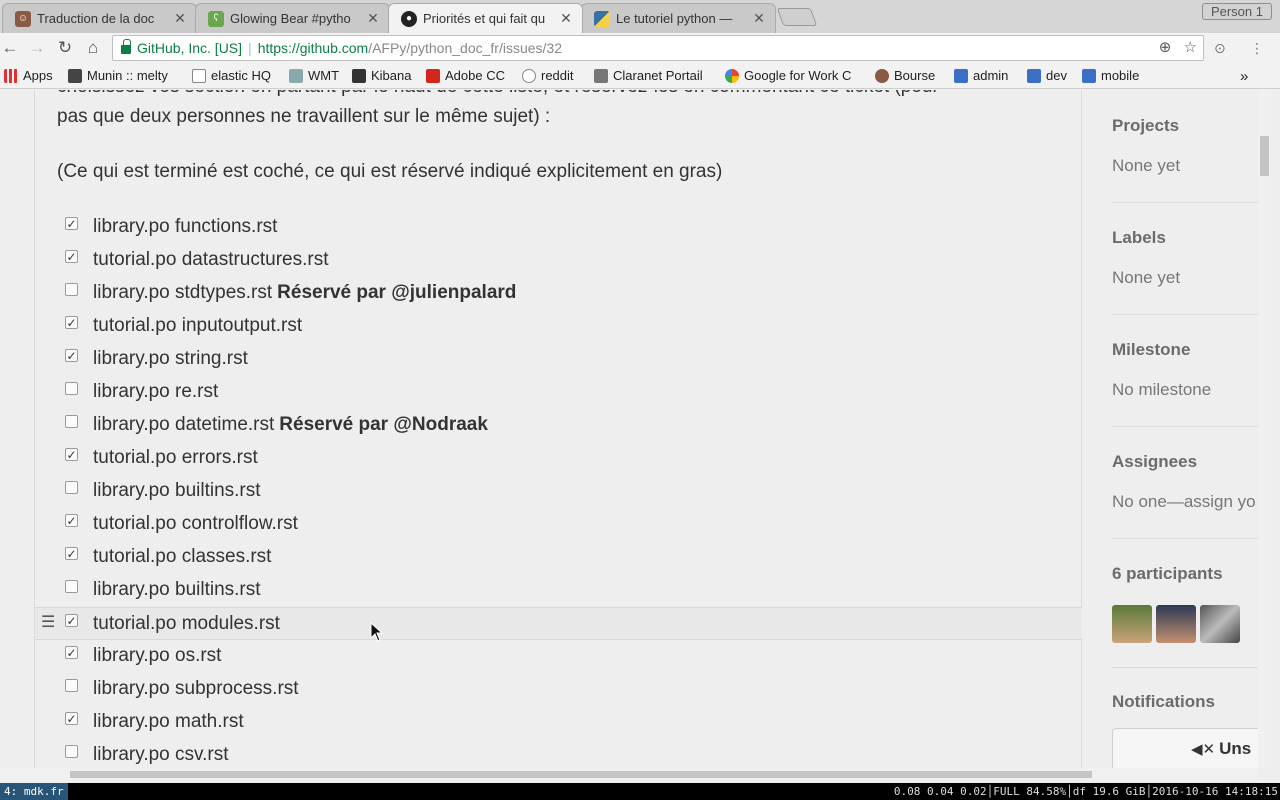 The image size is (1280, 800). I want to click on bookmark-admin: admin, so click(981, 75).